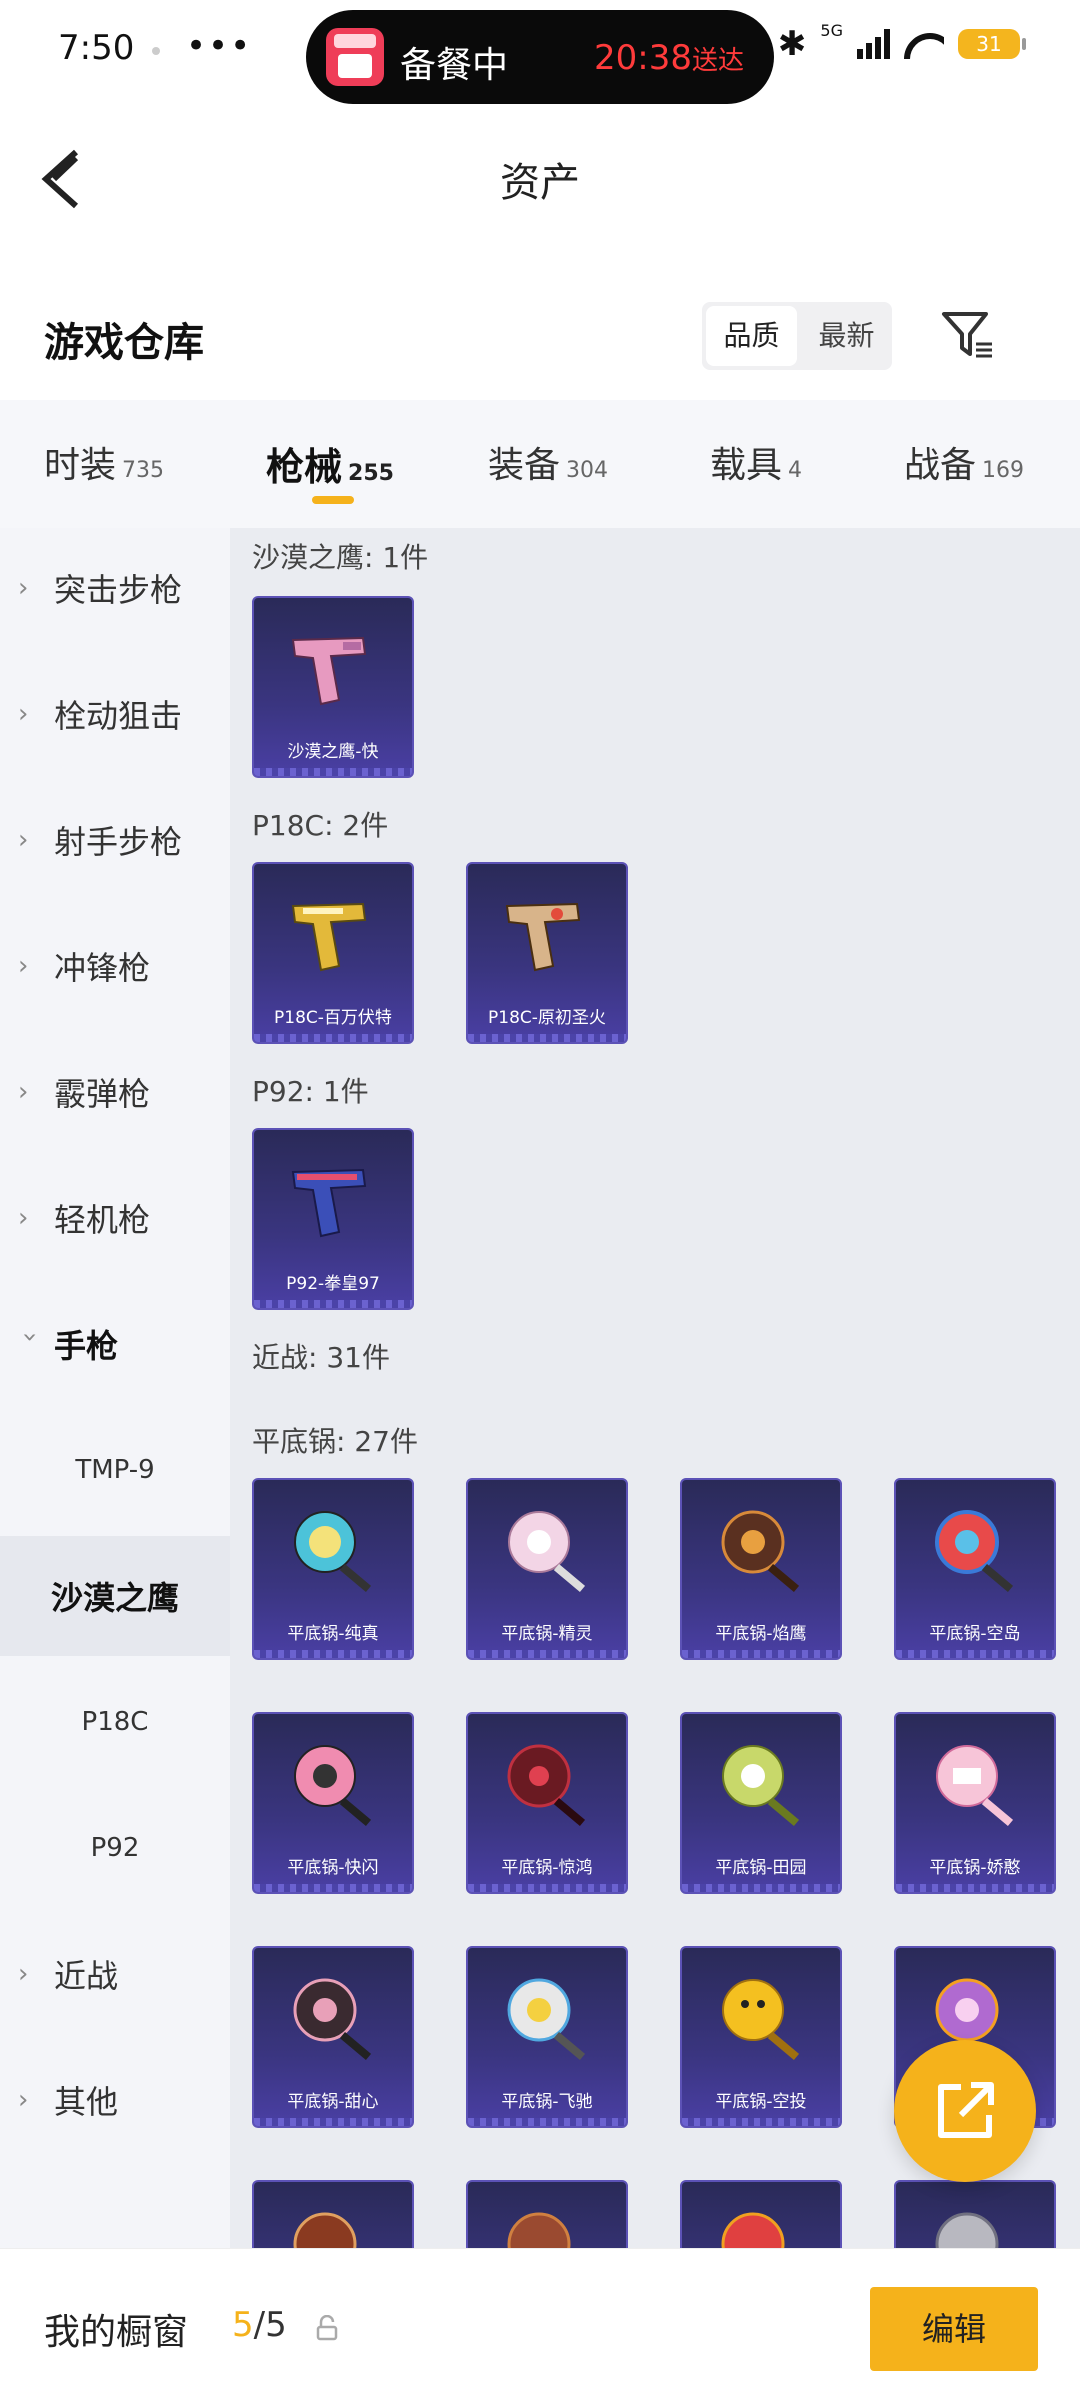  What do you see at coordinates (901, 42) in the screenshot?
I see `status-icons: ✱ 5G 31` at bounding box center [901, 42].